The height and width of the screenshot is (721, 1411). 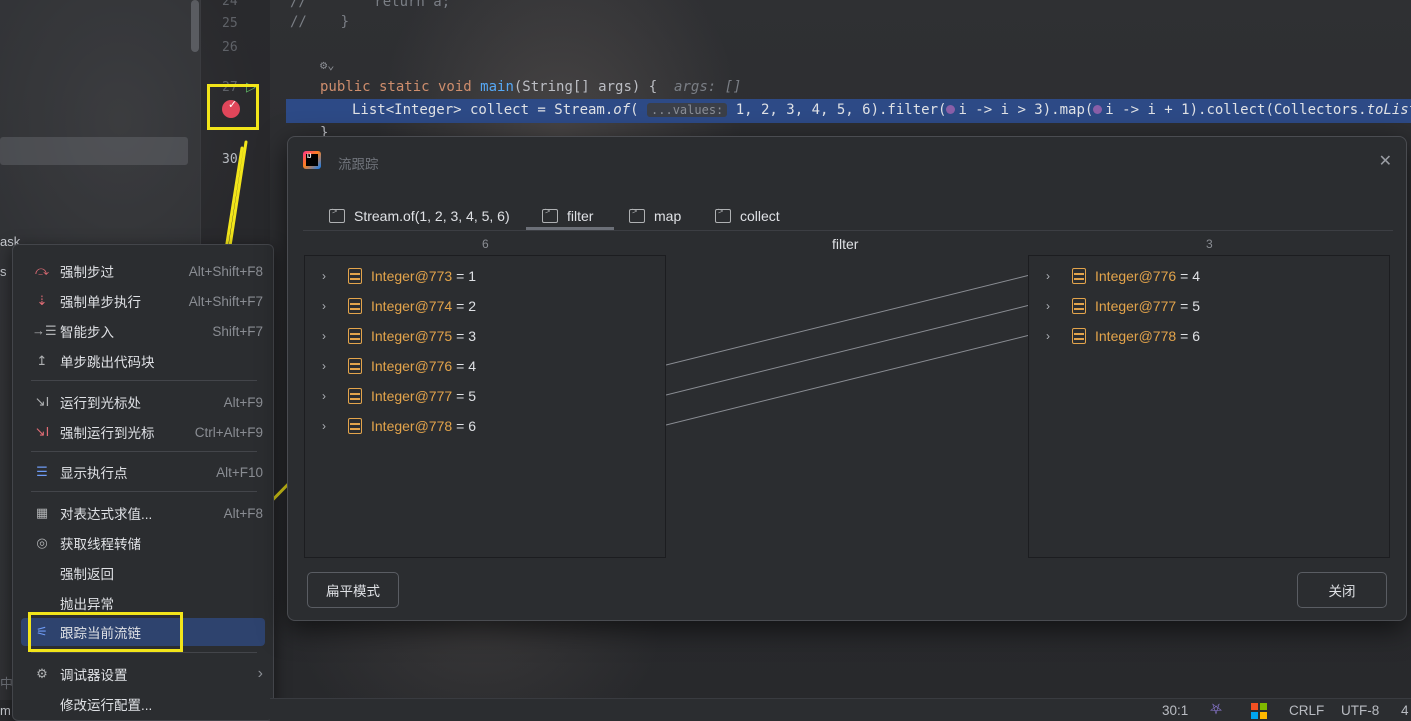 I want to click on list-item: › Integer@775 = 3, so click(x=390, y=336).